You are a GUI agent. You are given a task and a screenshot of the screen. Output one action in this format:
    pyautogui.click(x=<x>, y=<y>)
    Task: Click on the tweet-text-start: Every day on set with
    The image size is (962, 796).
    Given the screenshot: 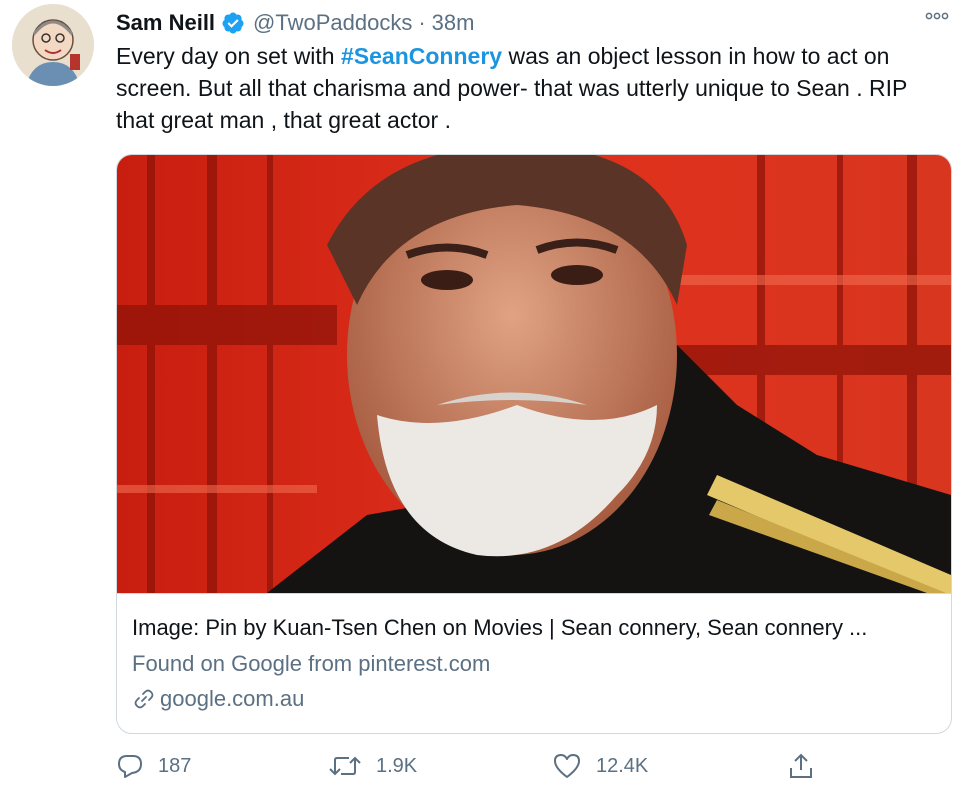 What is the action you would take?
    pyautogui.click(x=228, y=56)
    